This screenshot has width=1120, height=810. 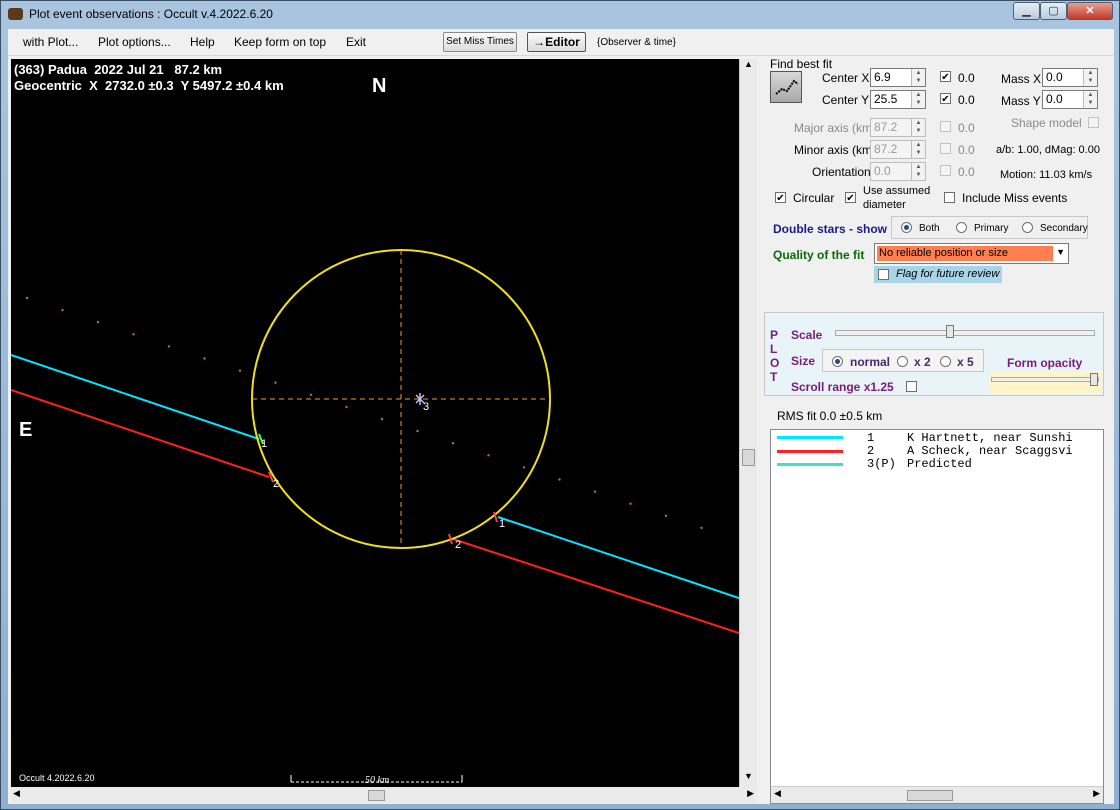 I want to click on rms-fit-label: RMS fit 0.0 ±0.5 km, so click(x=830, y=416).